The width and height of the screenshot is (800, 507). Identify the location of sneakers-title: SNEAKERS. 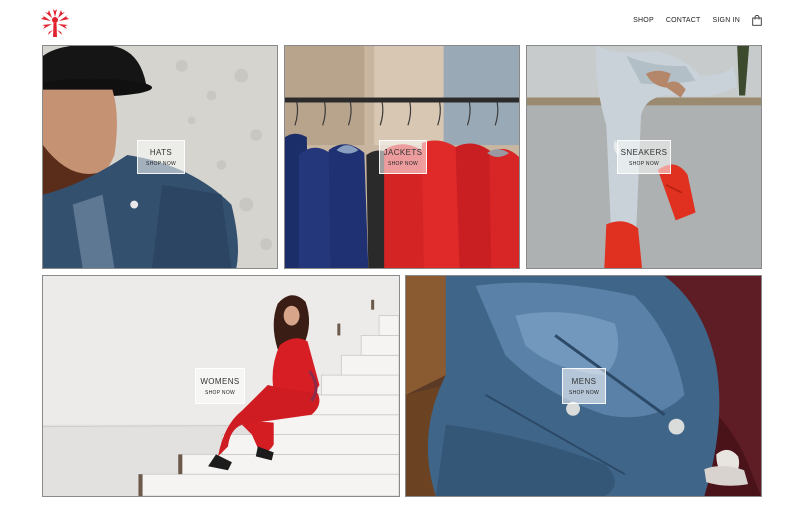
(644, 152).